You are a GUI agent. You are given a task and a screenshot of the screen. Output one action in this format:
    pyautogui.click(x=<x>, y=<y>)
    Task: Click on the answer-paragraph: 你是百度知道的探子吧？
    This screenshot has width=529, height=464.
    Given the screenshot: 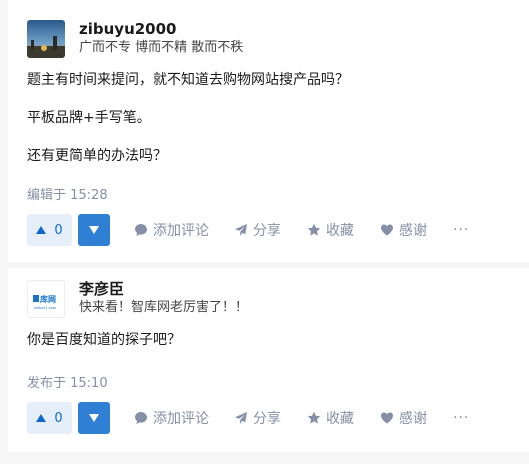 What is the action you would take?
    pyautogui.click(x=104, y=340)
    